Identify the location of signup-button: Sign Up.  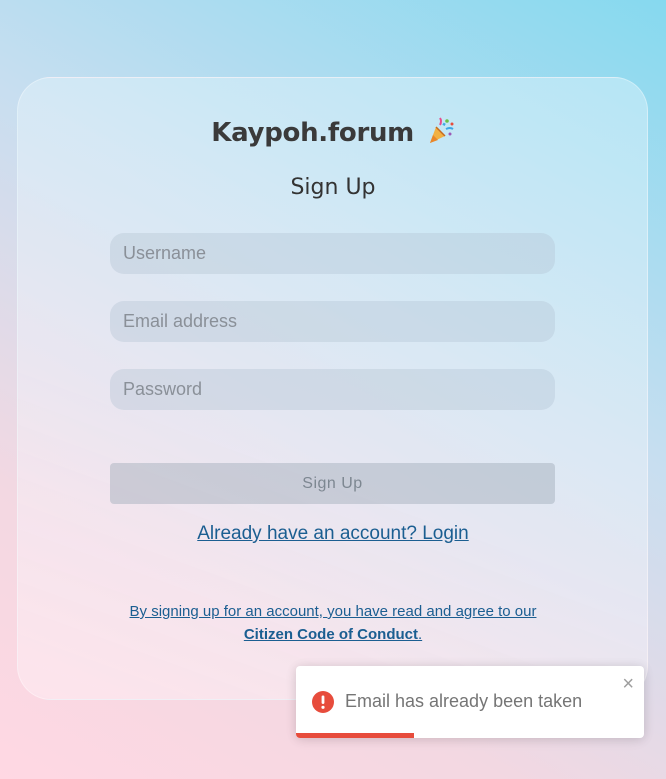
(332, 483).